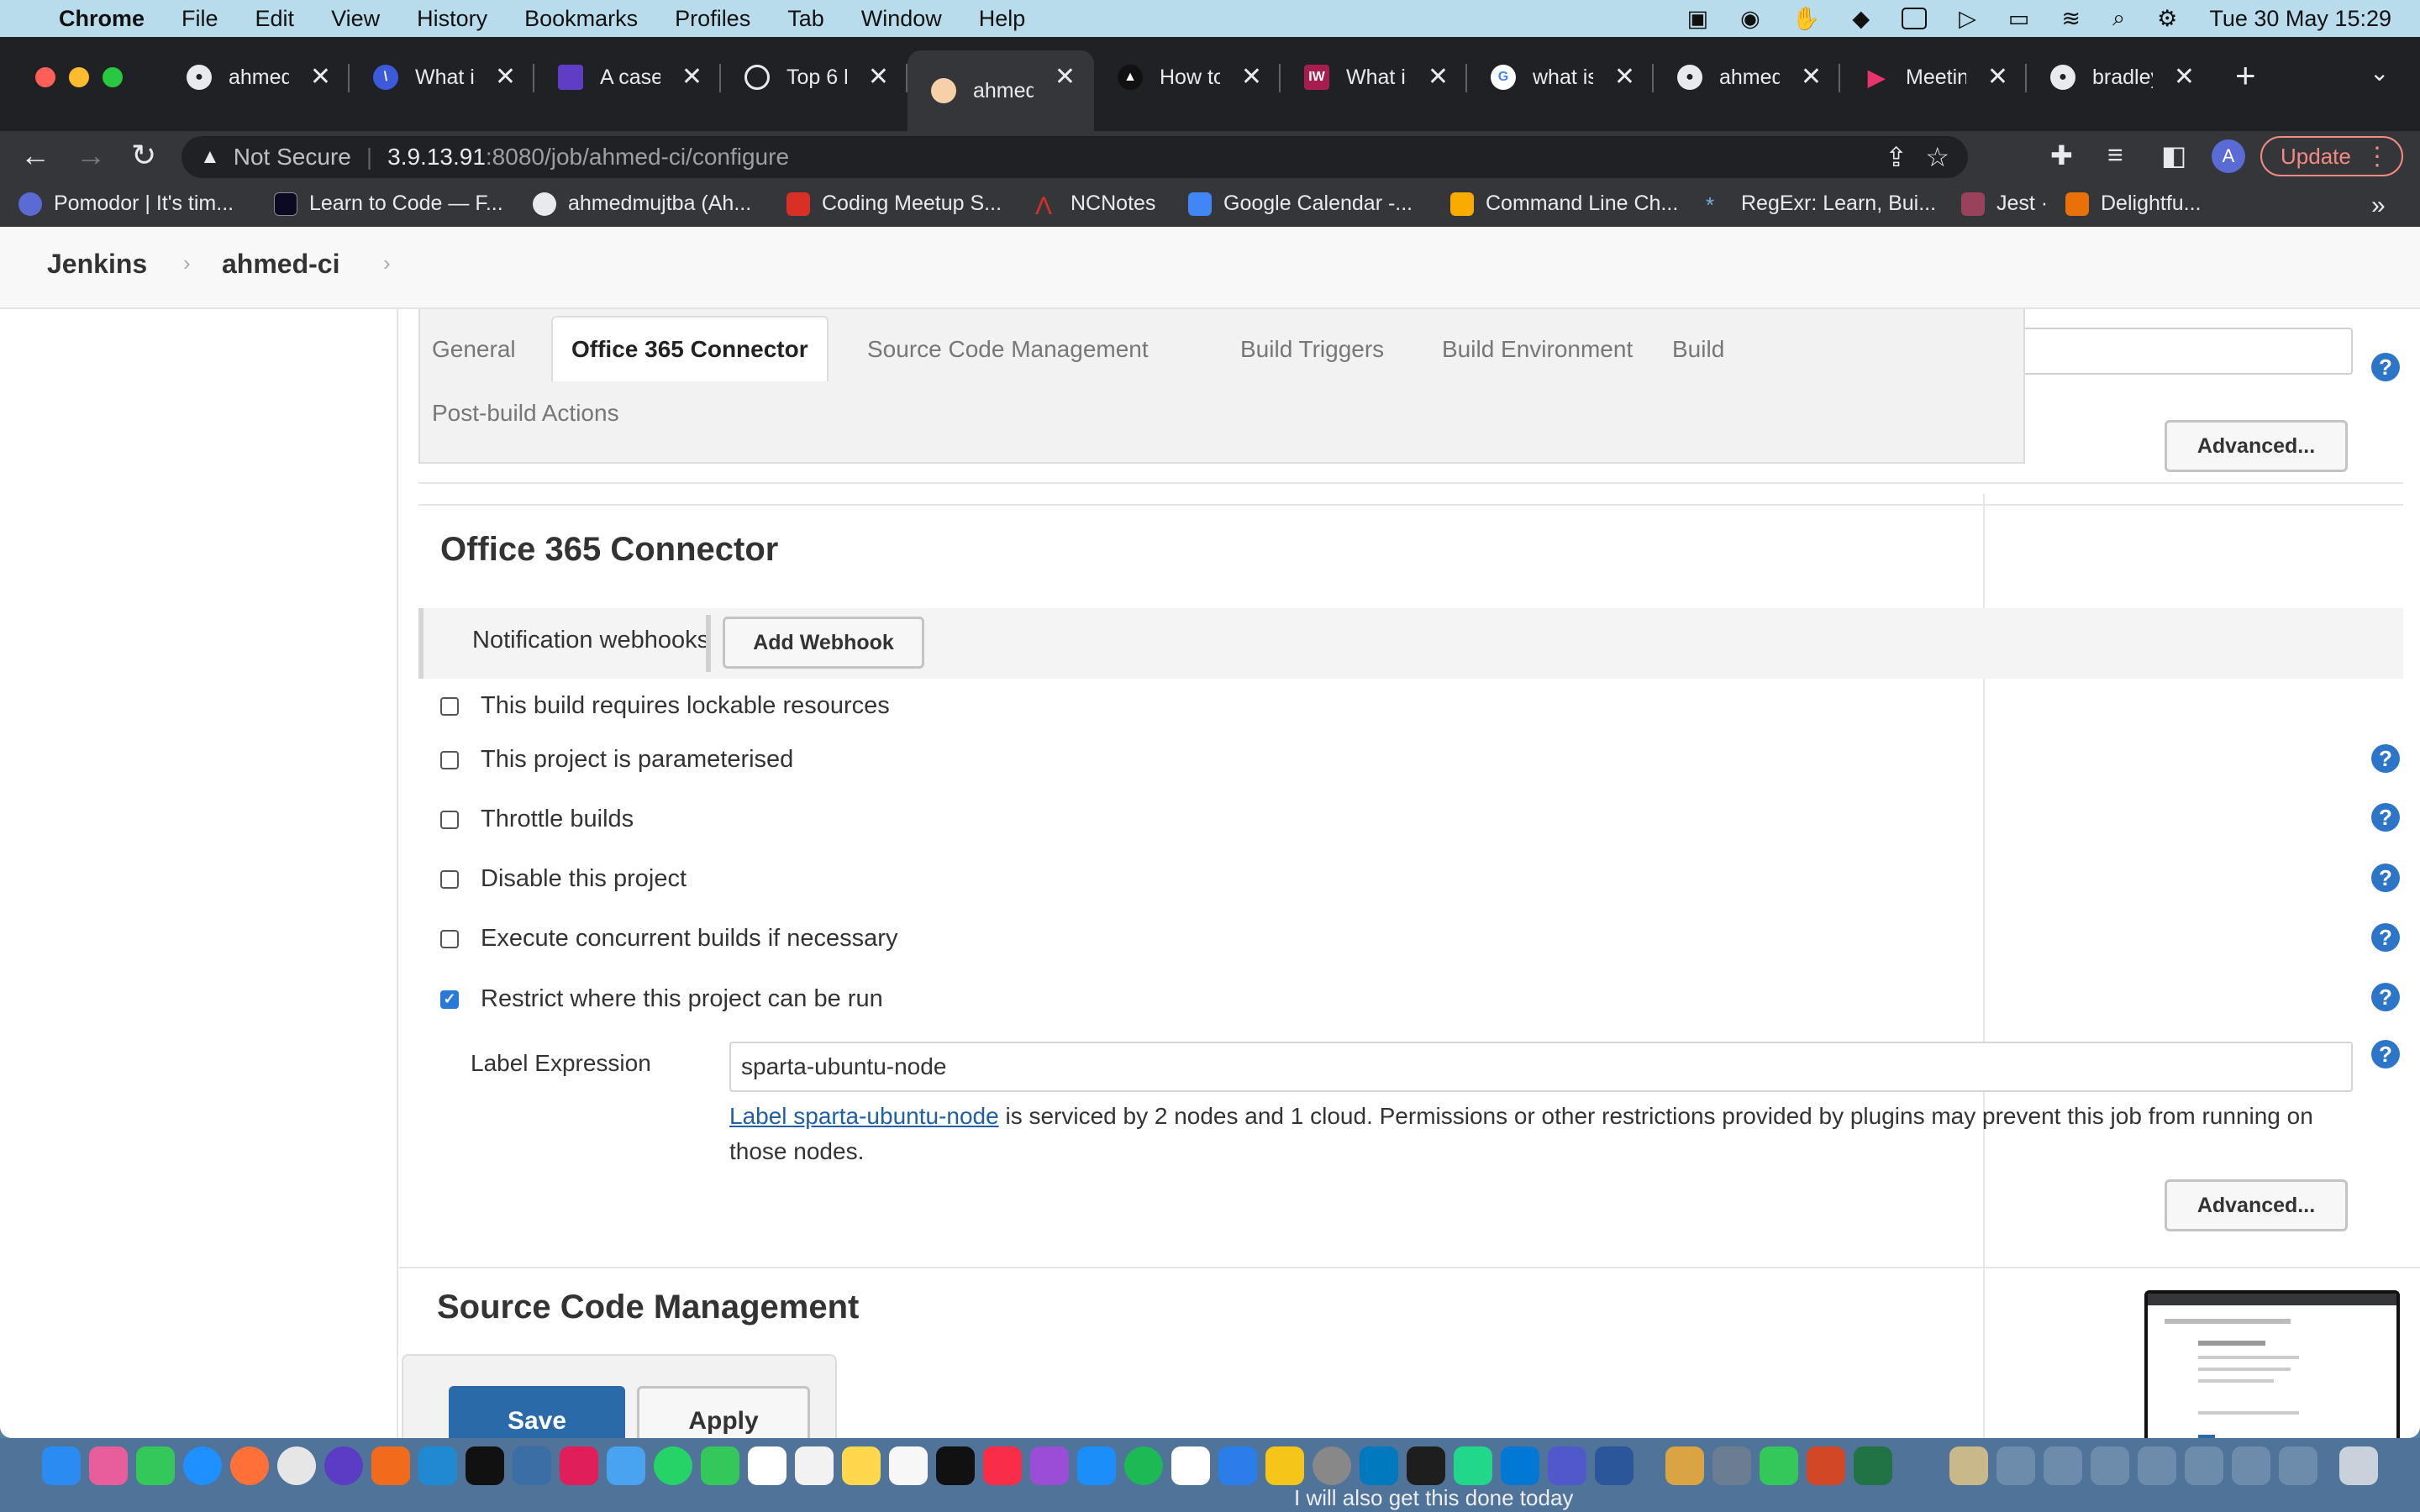 This screenshot has height=1512, width=2420. Describe the element at coordinates (2331, 156) in the screenshot. I see `update-button: Update ⋮` at that location.